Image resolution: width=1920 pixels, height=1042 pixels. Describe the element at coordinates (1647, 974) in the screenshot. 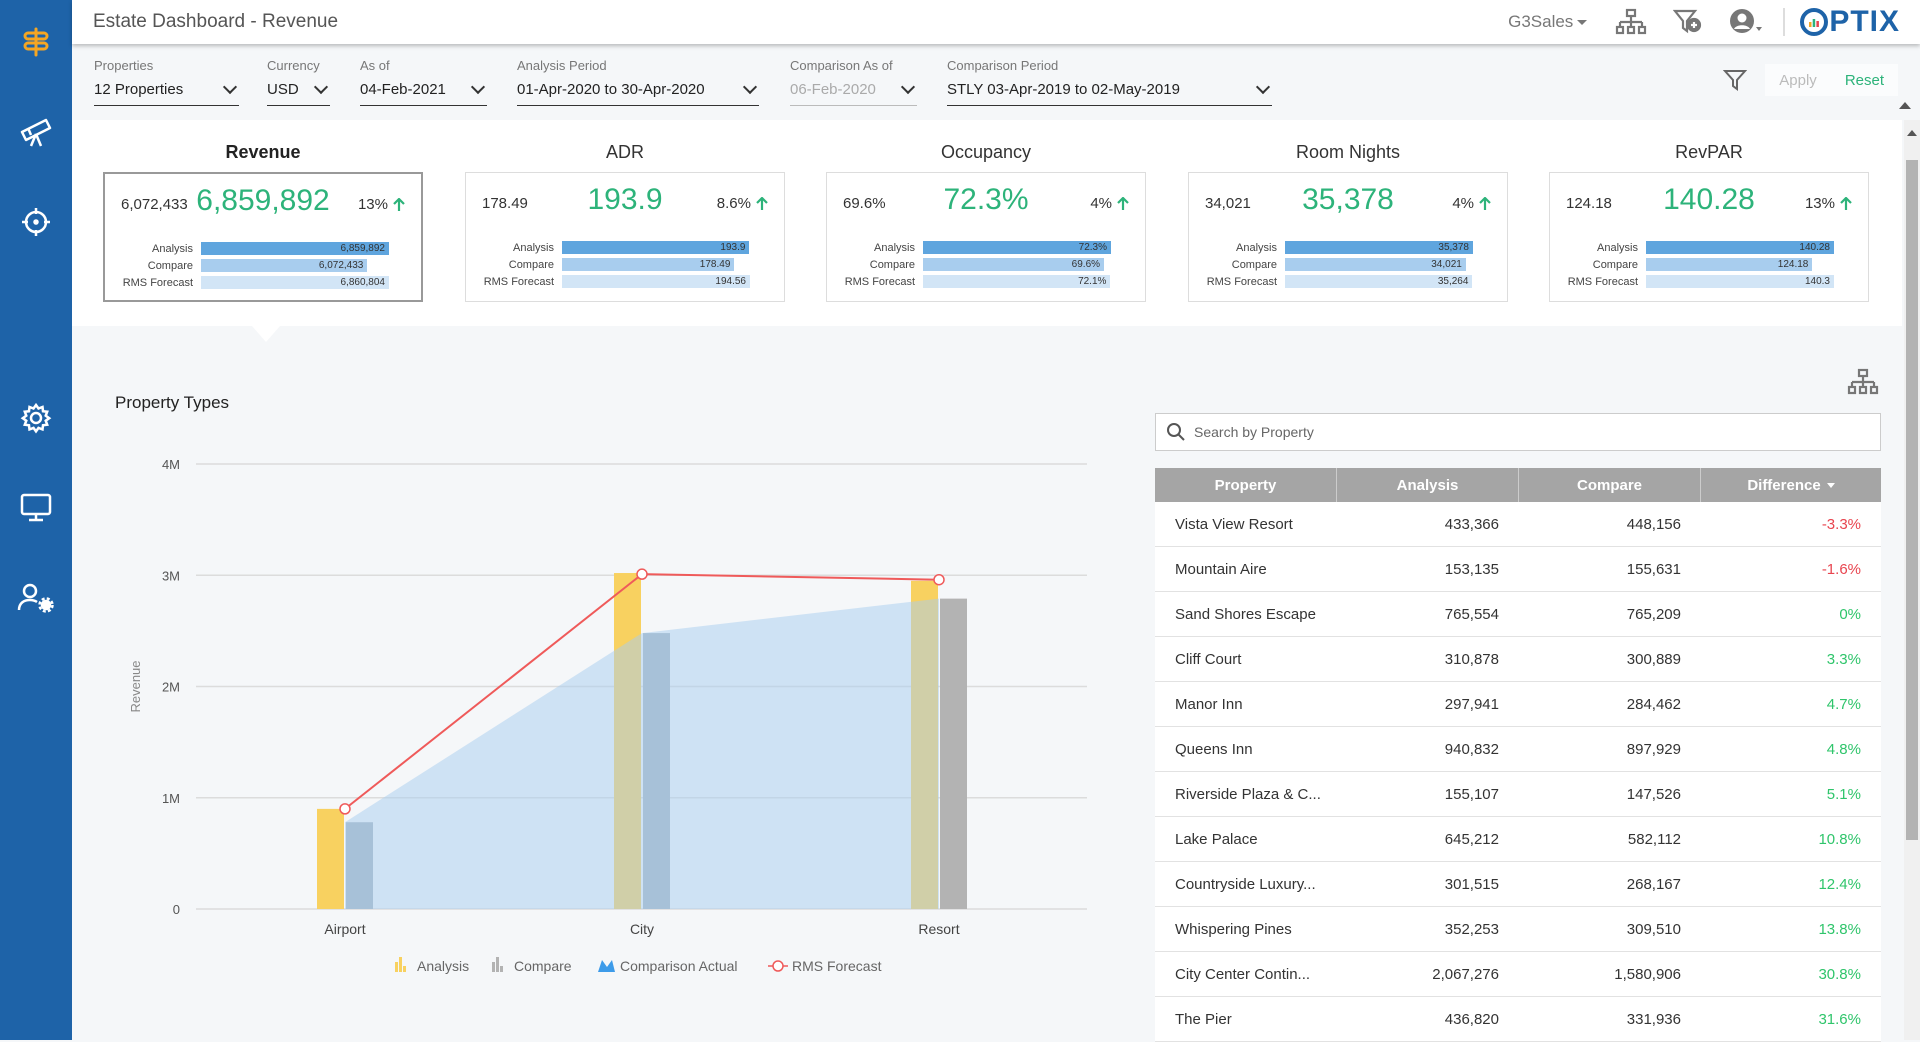

I see `cell-compare: 1,580,906` at that location.